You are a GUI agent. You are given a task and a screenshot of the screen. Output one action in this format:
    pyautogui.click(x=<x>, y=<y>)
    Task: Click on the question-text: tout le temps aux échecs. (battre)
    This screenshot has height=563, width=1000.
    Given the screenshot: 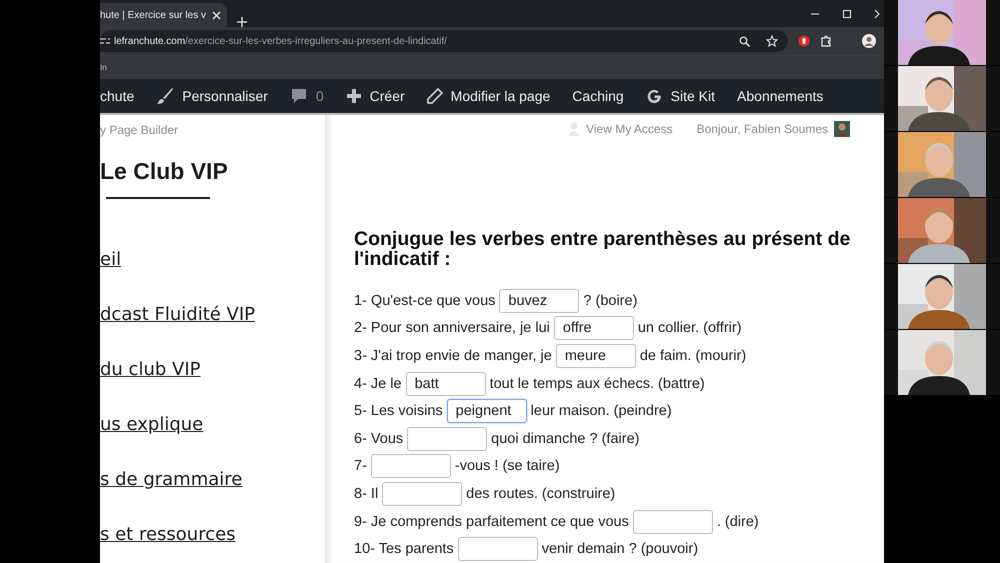 What is the action you would take?
    pyautogui.click(x=597, y=384)
    